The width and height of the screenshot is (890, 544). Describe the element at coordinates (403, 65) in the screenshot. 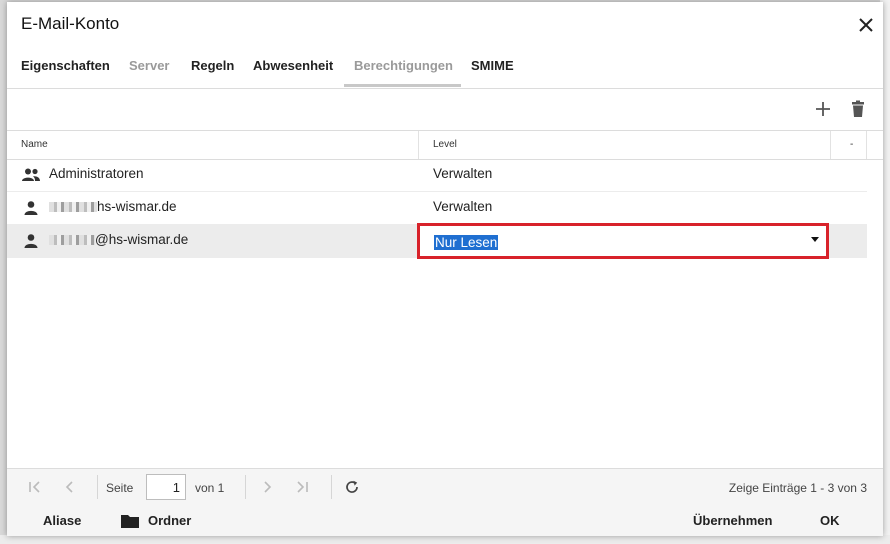

I see `tab-berechtigungen: Berechtigungen` at that location.